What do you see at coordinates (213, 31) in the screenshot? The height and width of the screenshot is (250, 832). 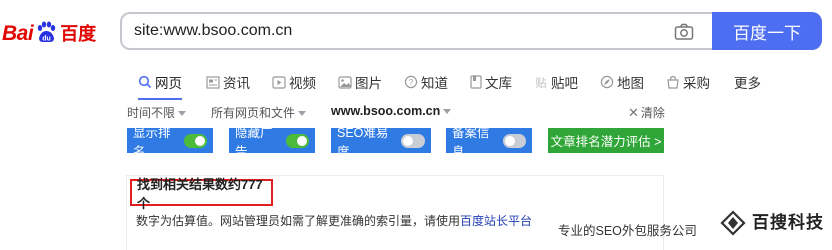 I see `search-input: site:www.bsoo.com.cn` at bounding box center [213, 31].